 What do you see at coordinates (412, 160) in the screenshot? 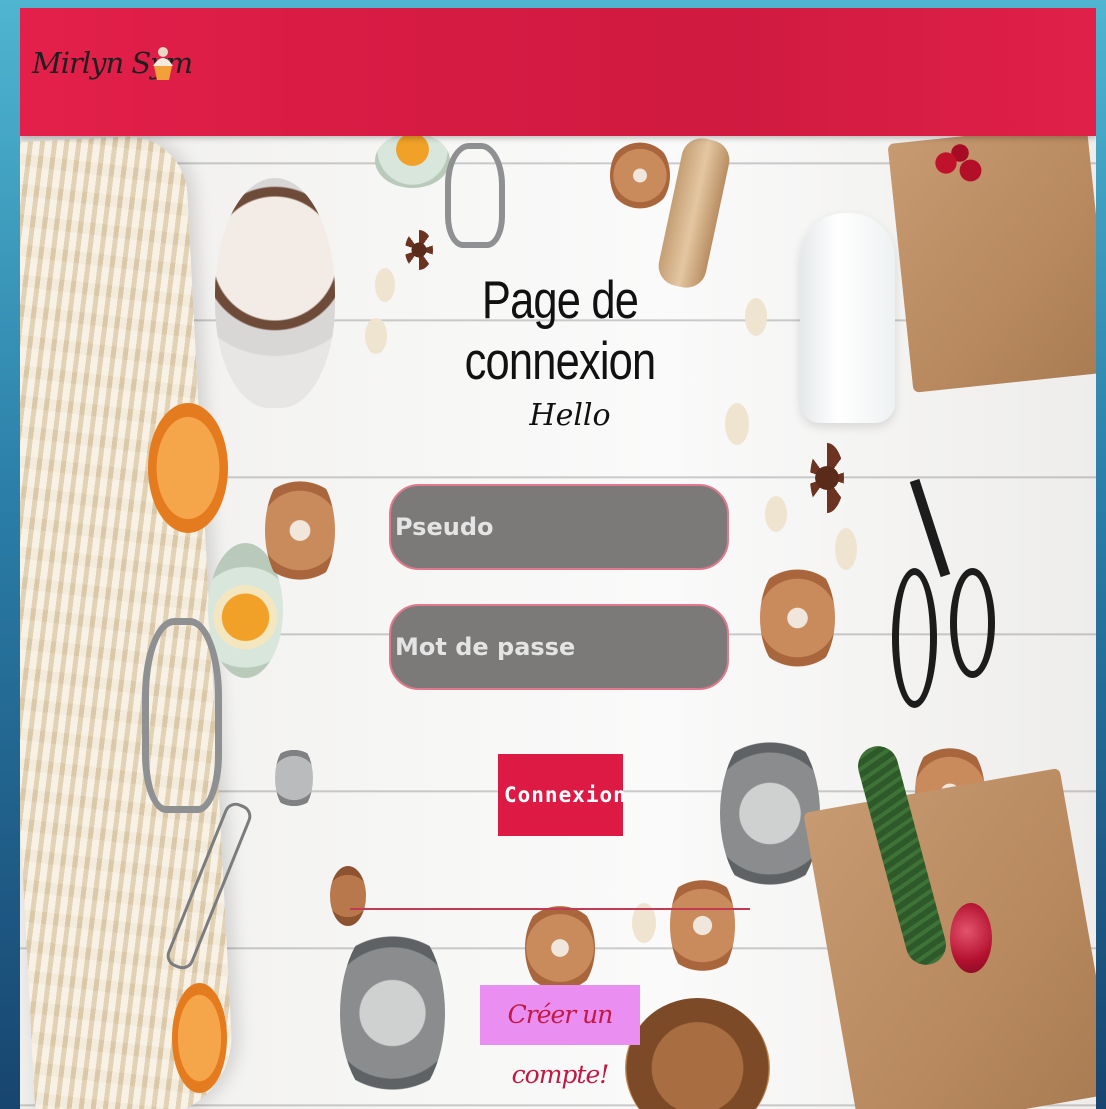
I see `egg-bowl-decoration` at bounding box center [412, 160].